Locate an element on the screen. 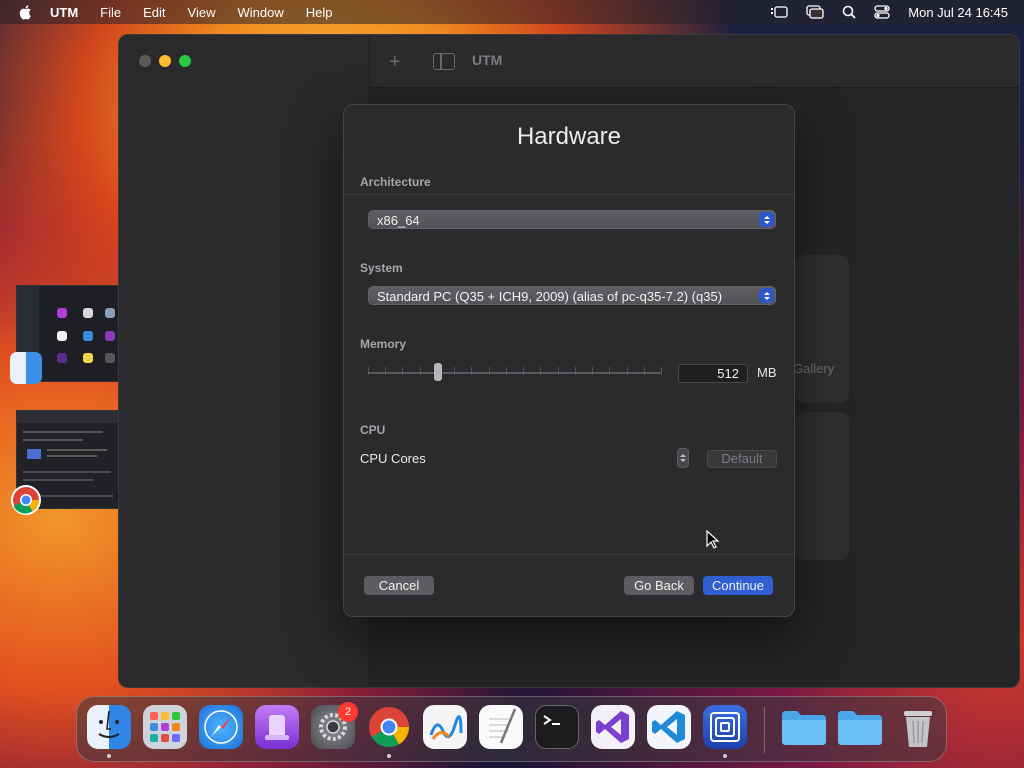 The height and width of the screenshot is (768, 1024). menu-view: View is located at coordinates (202, 12).